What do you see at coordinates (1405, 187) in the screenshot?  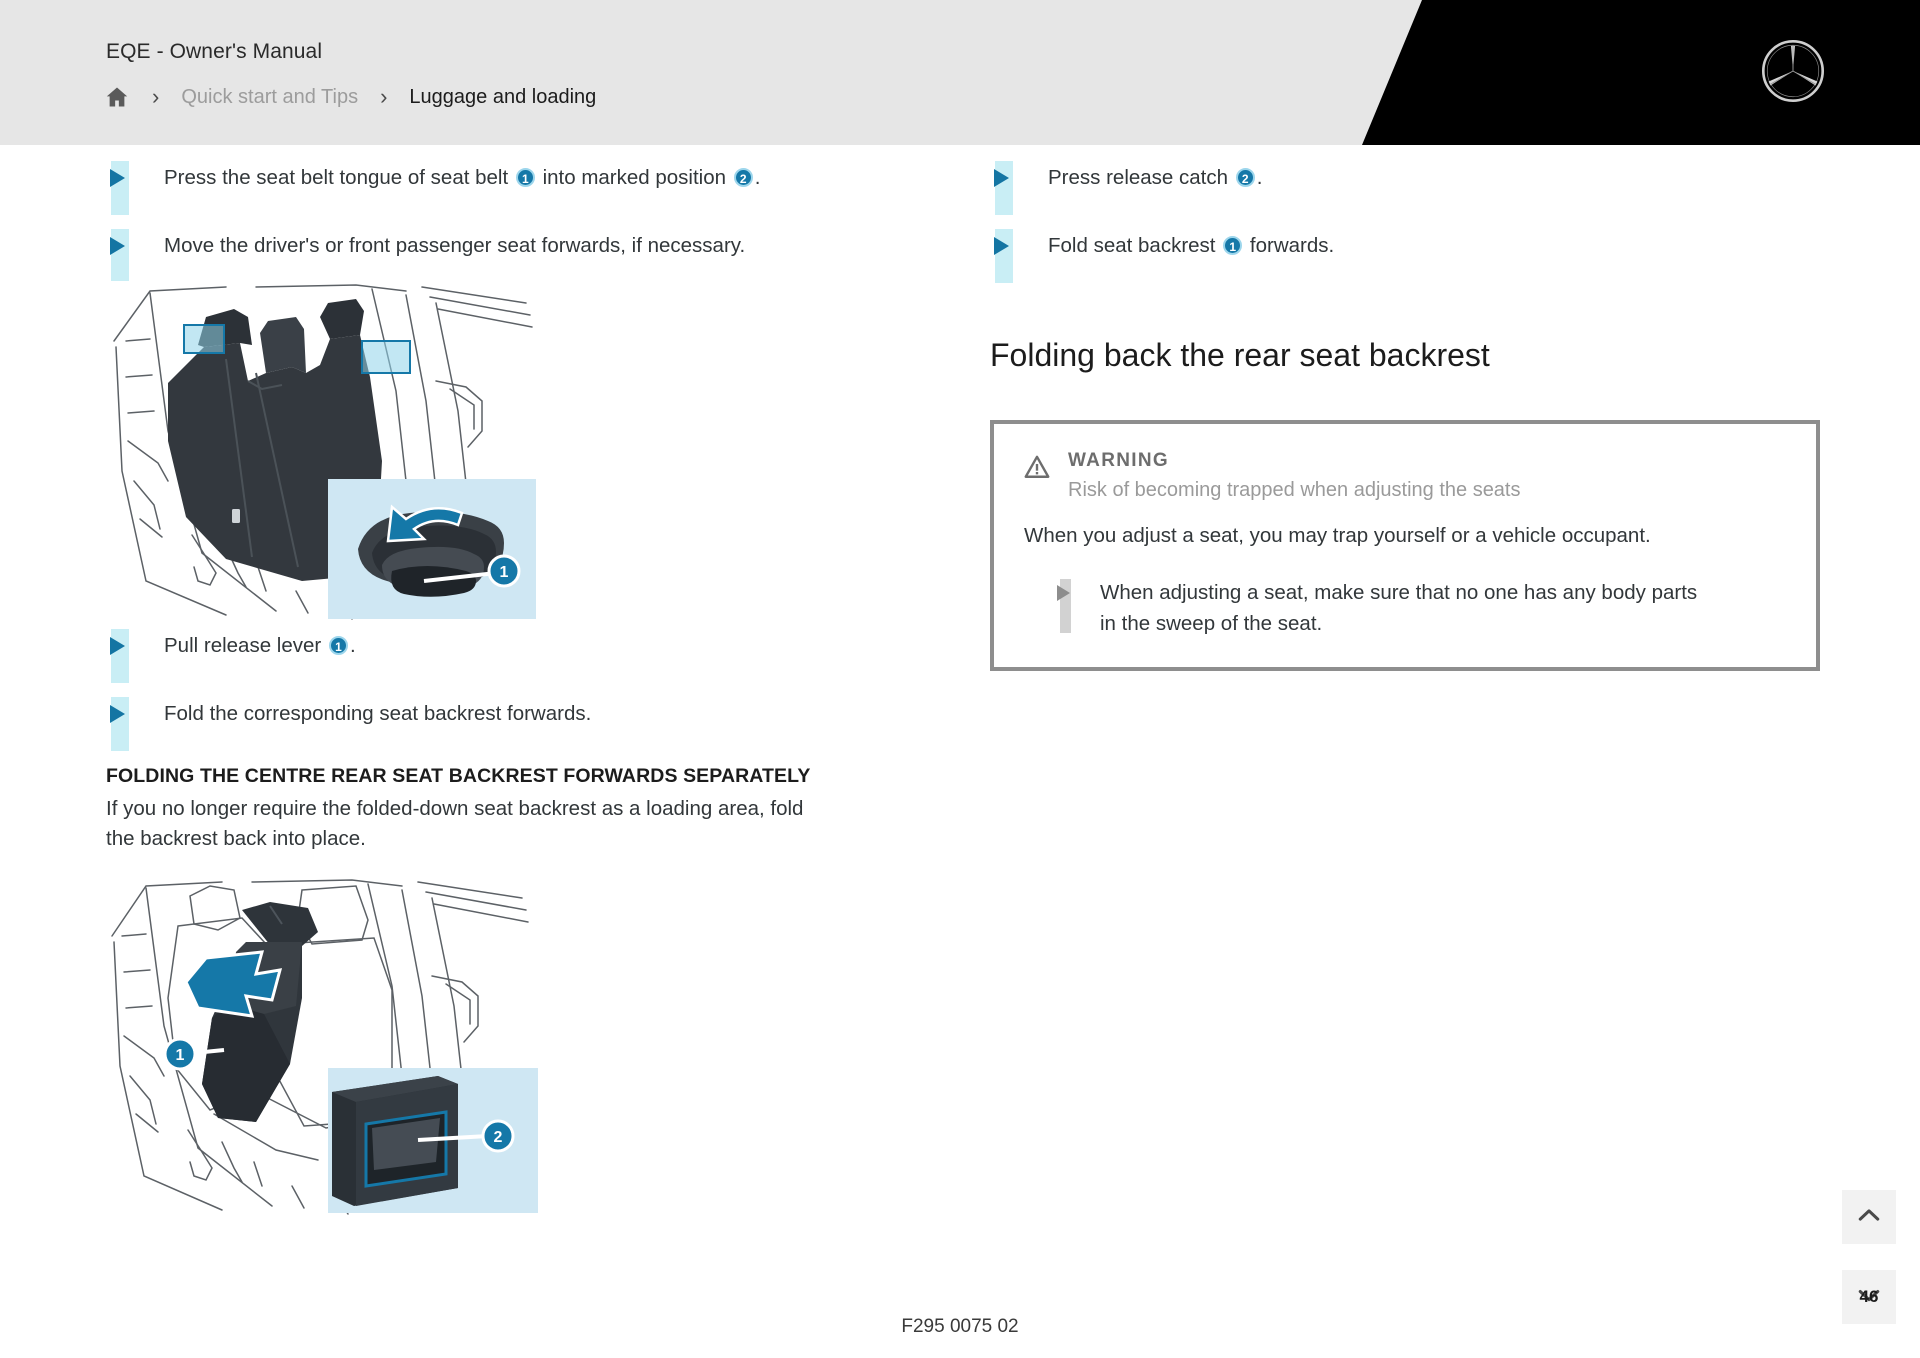 I see `list-item: Press release catch 2.` at bounding box center [1405, 187].